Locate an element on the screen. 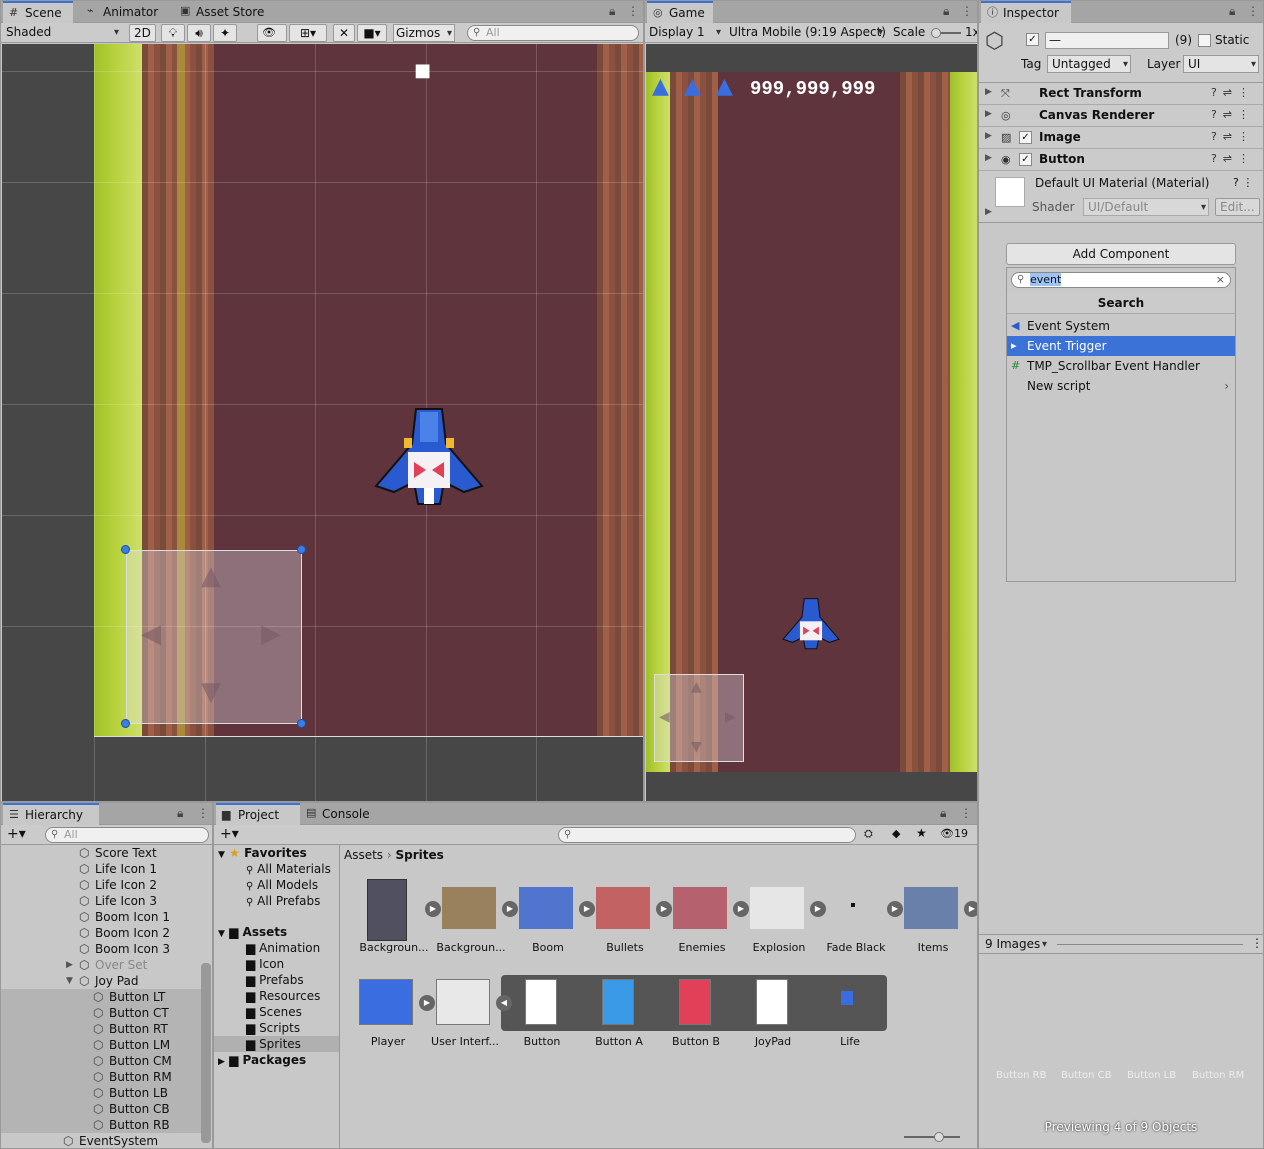  hierarchy-item: ⬡ Score Text is located at coordinates (101, 853).